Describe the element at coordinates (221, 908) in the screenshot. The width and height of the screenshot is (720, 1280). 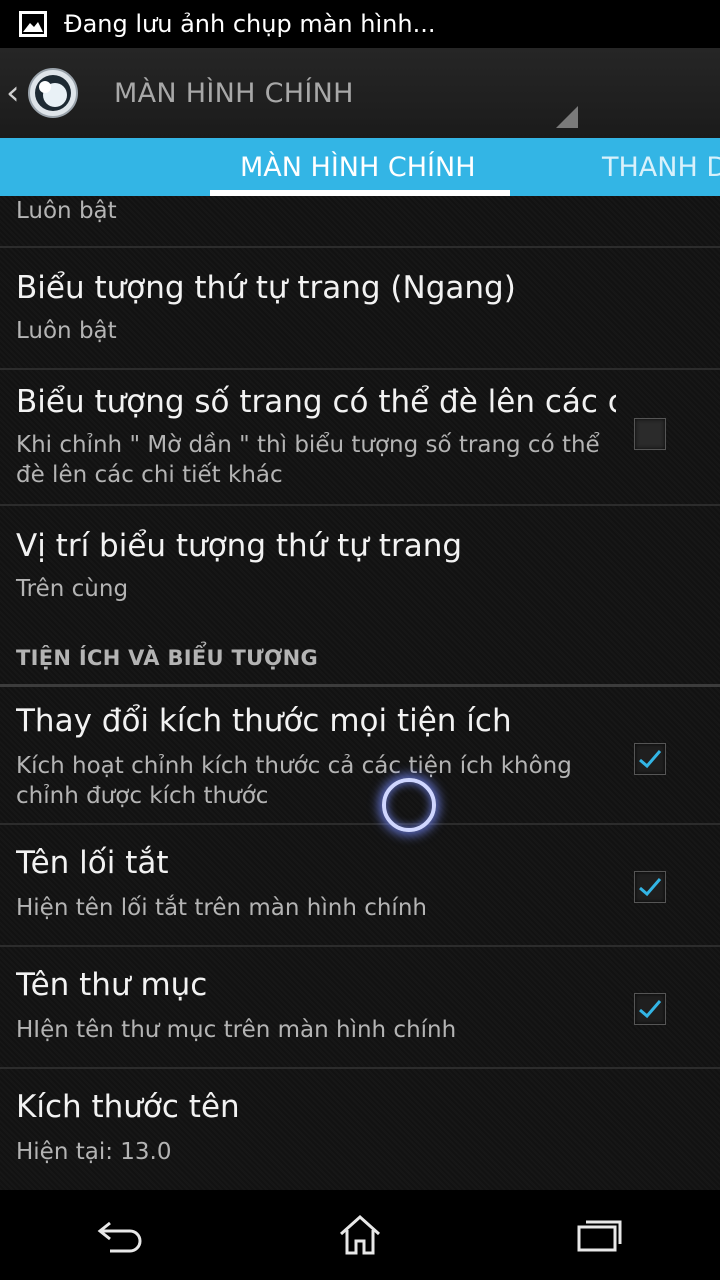
I see `list-item-summary: Hiện tên lối tắt trên màn hình chính` at that location.